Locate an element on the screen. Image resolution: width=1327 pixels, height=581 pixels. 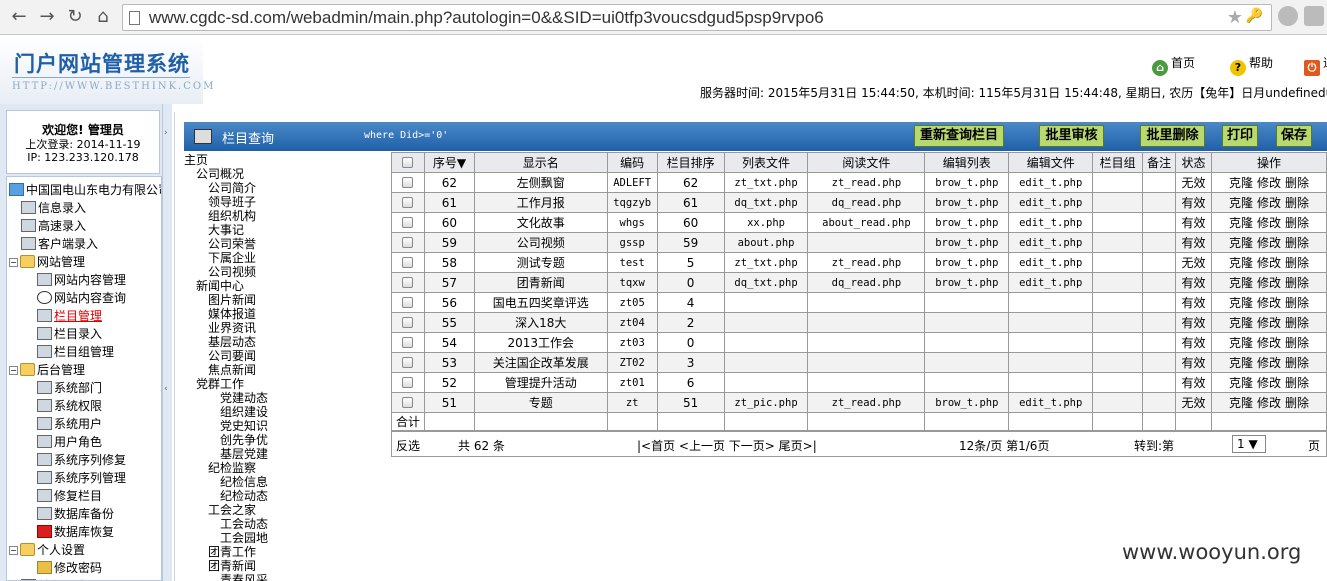
column-tree-item: 创先争优 is located at coordinates (244, 440).